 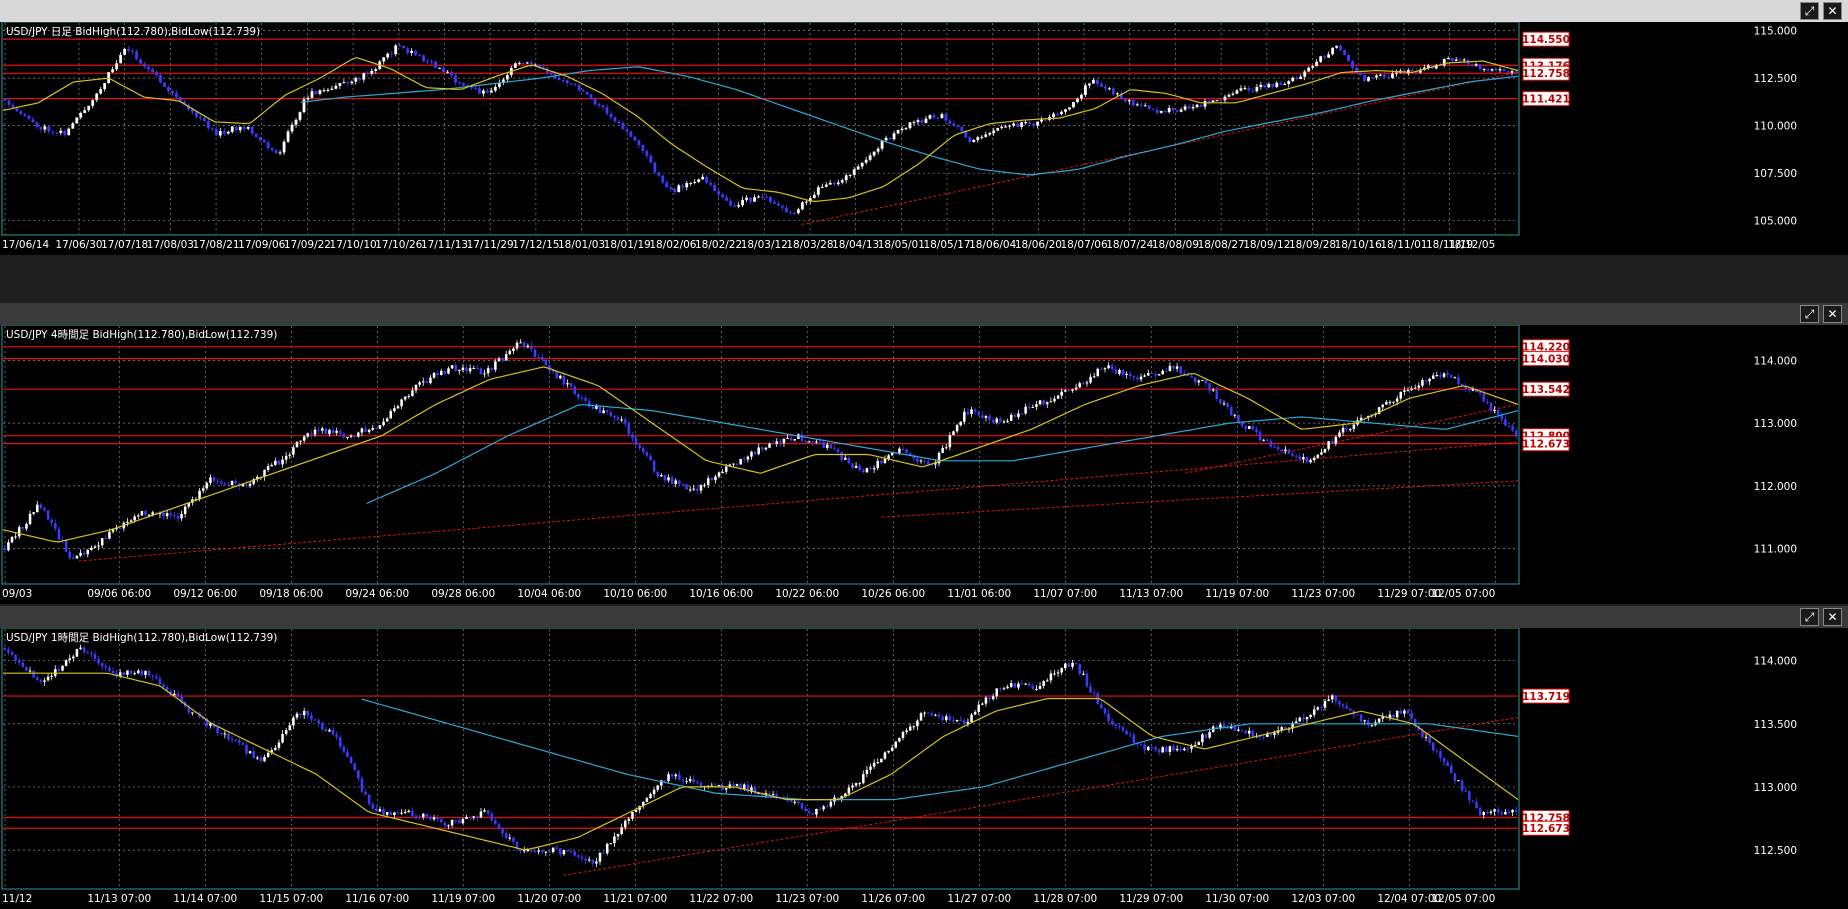 What do you see at coordinates (1038, 245) in the screenshot?
I see `x-tick-label: 18/06/20` at bounding box center [1038, 245].